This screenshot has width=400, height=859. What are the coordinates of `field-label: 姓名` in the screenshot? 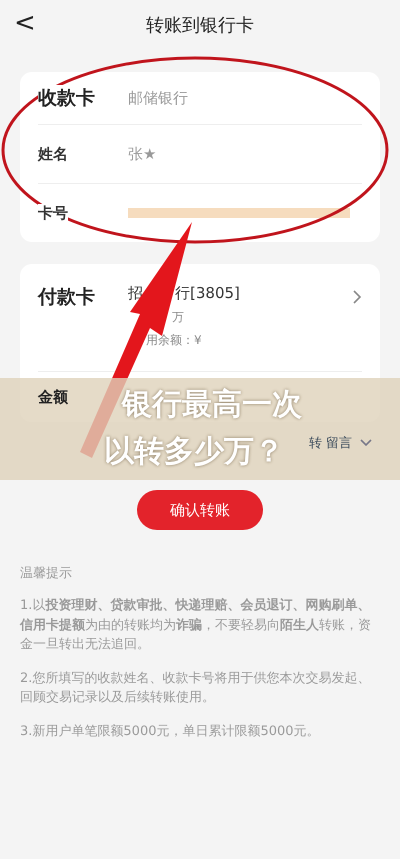 It's located at (53, 154).